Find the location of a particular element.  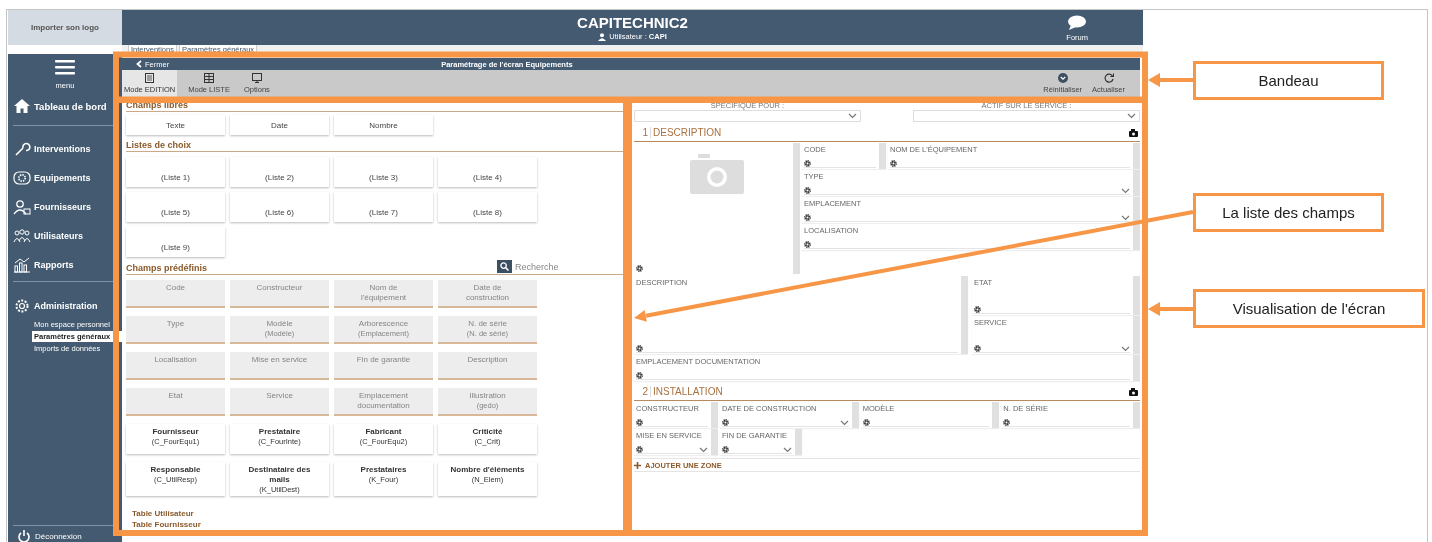

user-icon is located at coordinates (602, 36).